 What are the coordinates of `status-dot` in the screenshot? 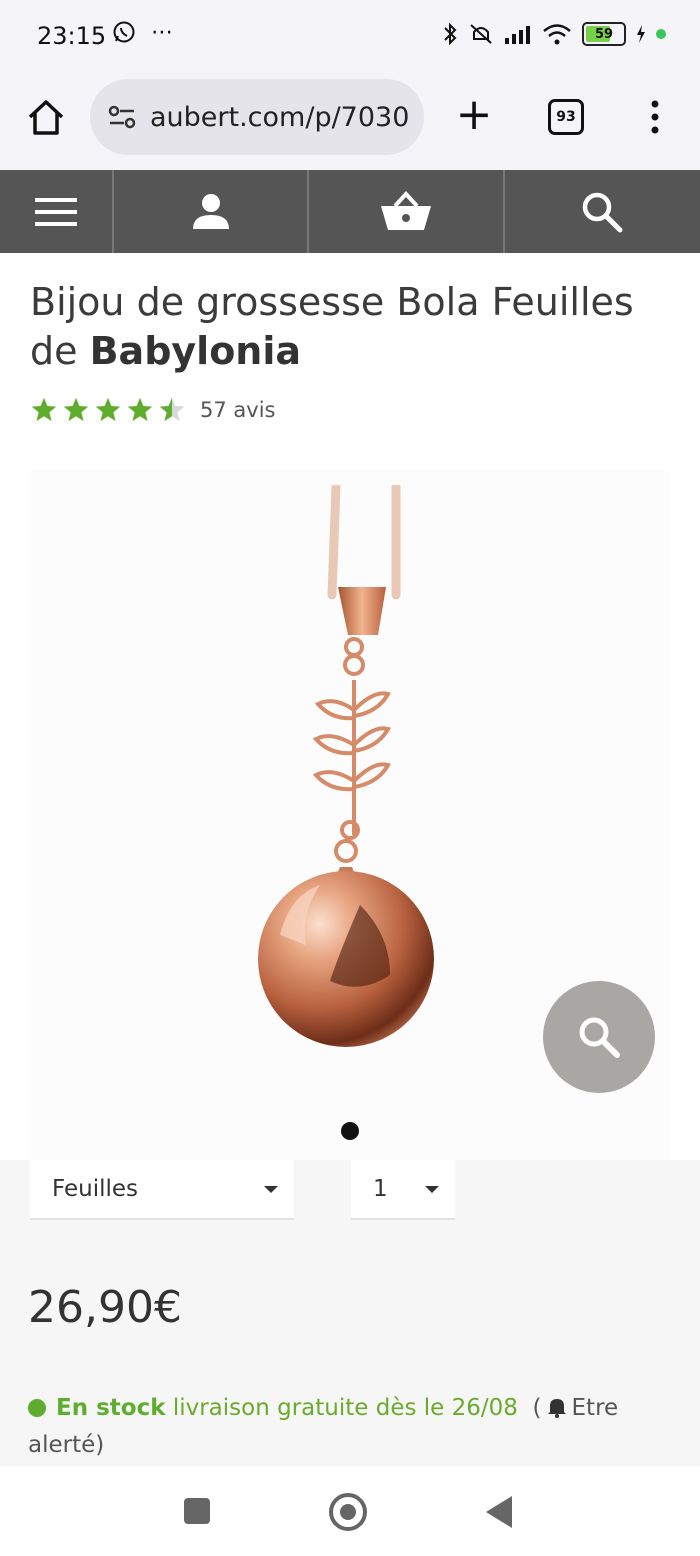 It's located at (661, 34).